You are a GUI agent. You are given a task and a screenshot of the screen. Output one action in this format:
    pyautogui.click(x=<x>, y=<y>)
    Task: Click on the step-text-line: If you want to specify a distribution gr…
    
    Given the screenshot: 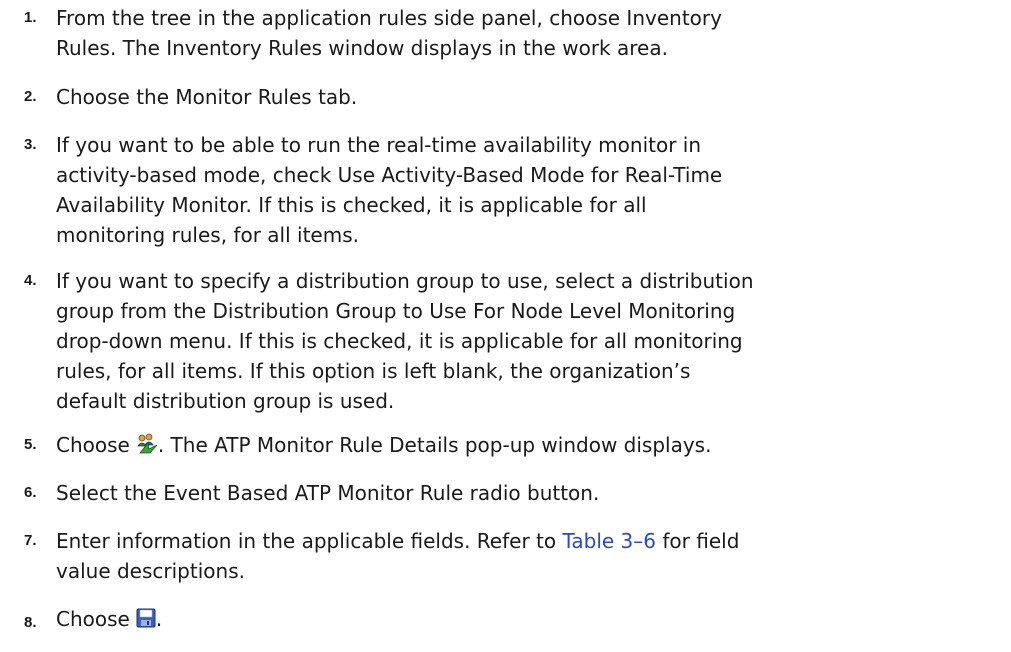 What is the action you would take?
    pyautogui.click(x=405, y=281)
    